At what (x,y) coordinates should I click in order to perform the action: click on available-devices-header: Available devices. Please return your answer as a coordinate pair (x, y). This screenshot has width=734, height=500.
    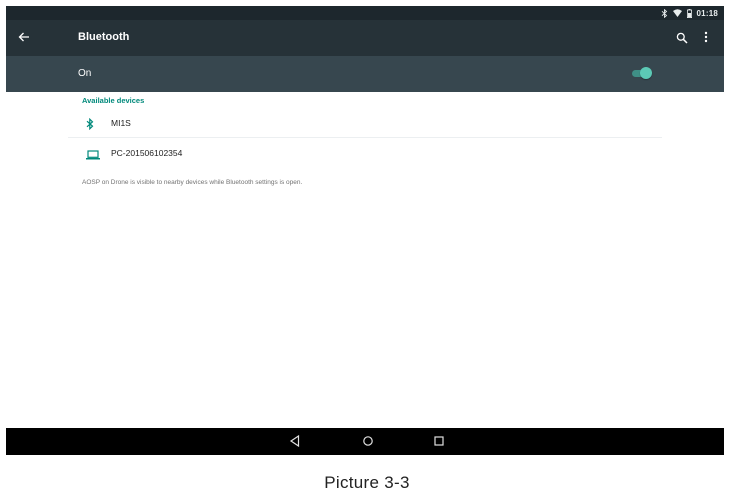
    Looking at the image, I should click on (113, 100).